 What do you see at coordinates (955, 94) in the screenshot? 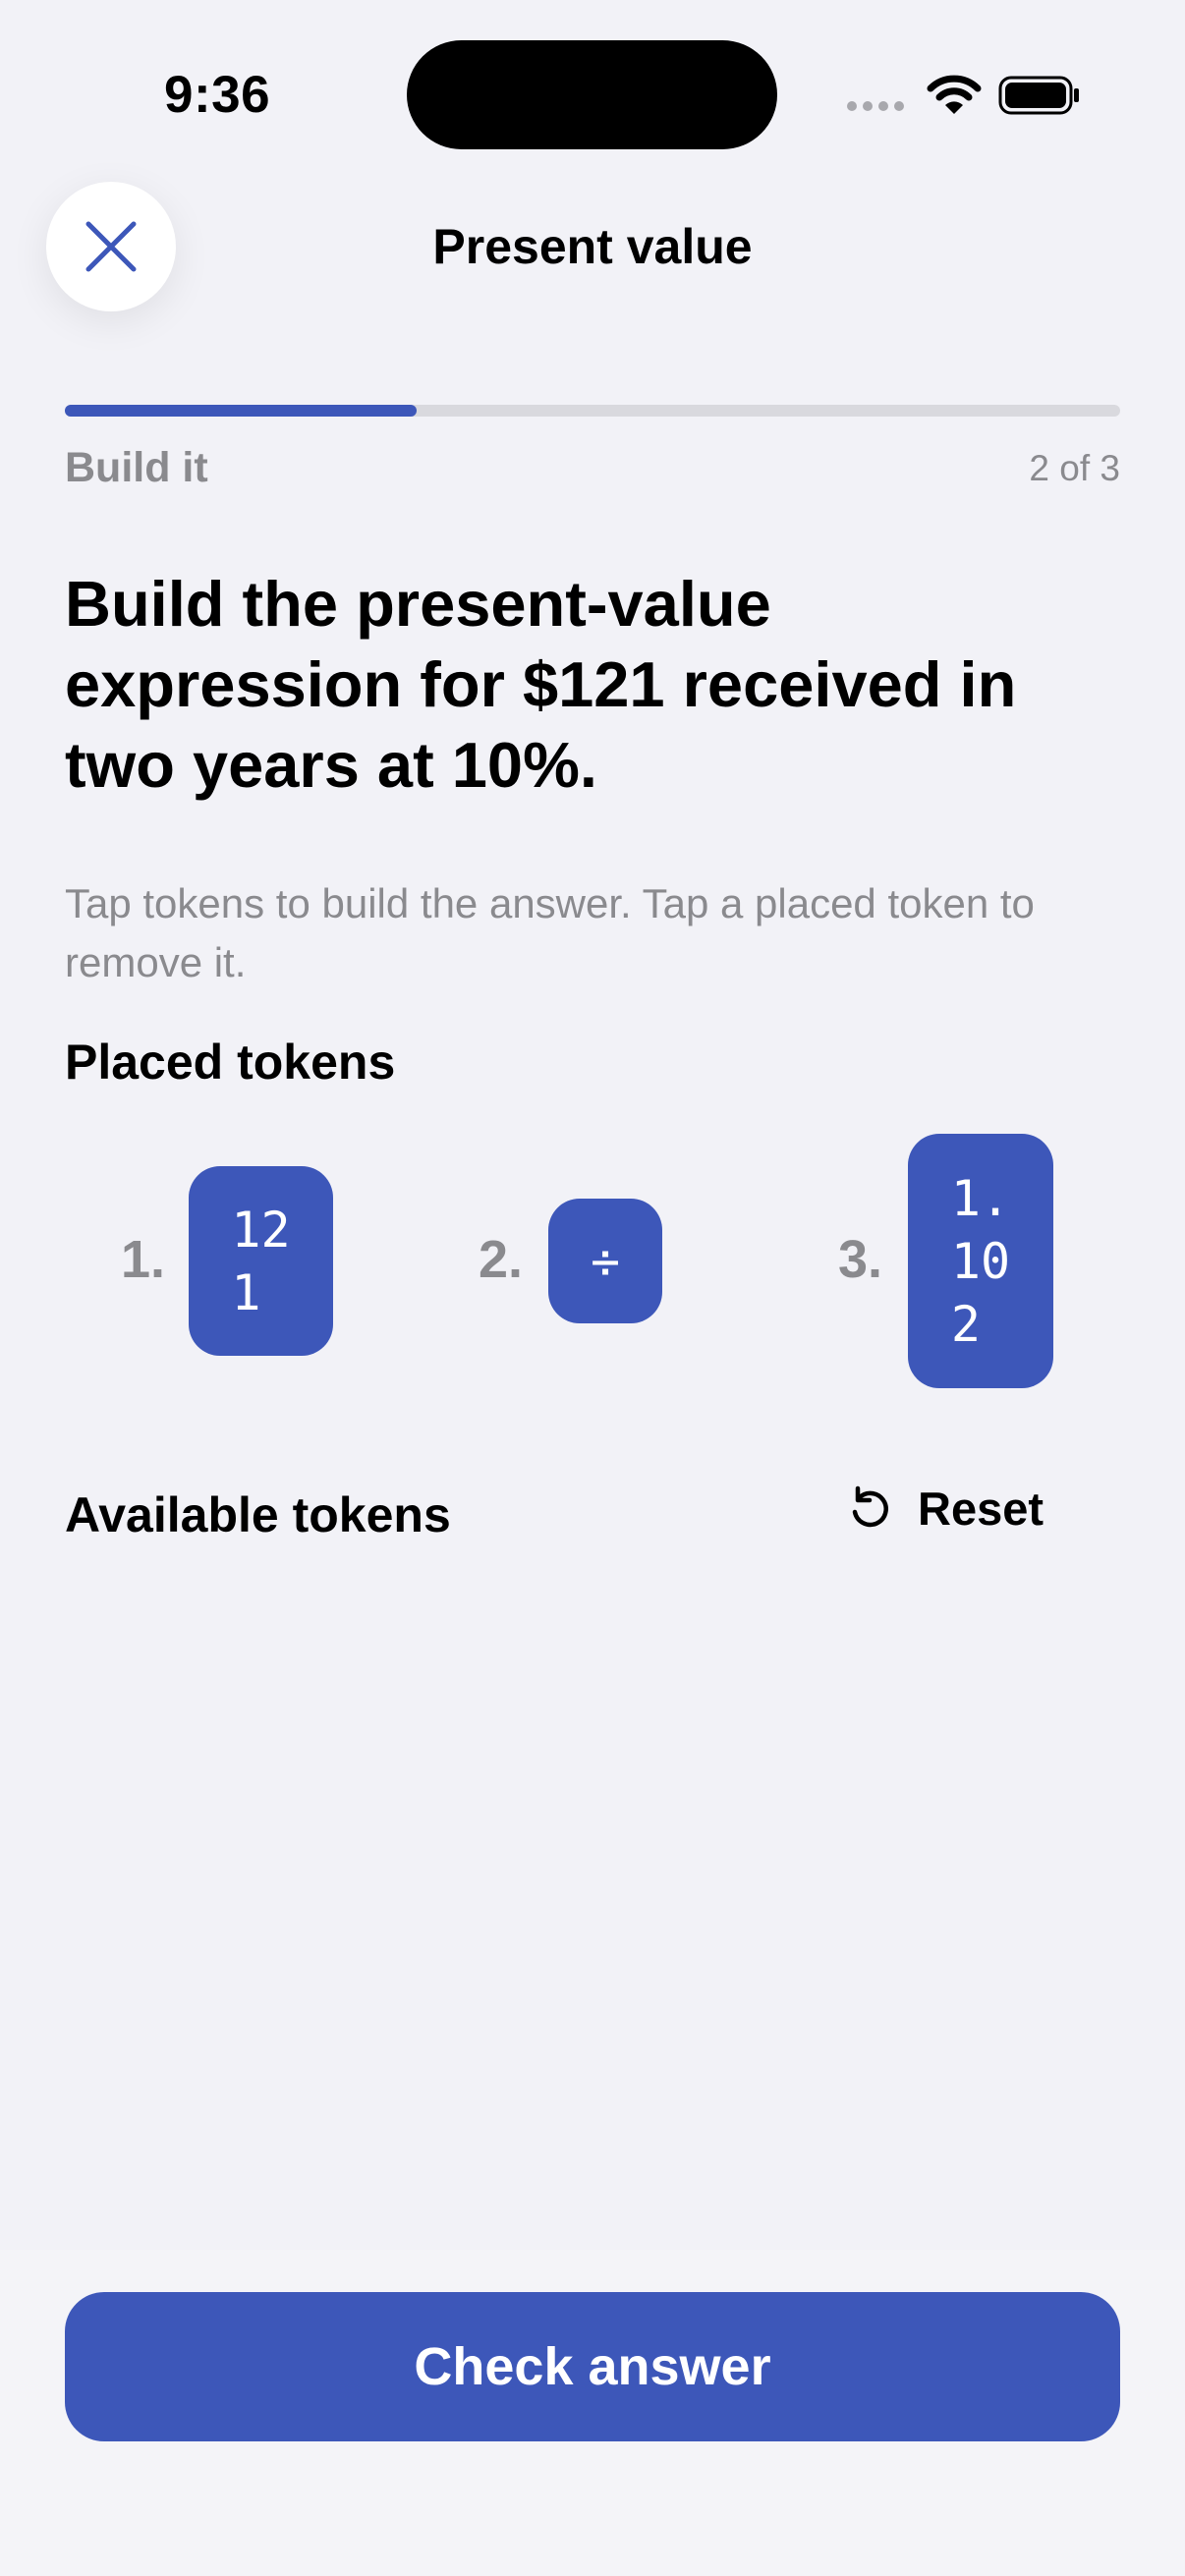
I see `wifi-icon` at bounding box center [955, 94].